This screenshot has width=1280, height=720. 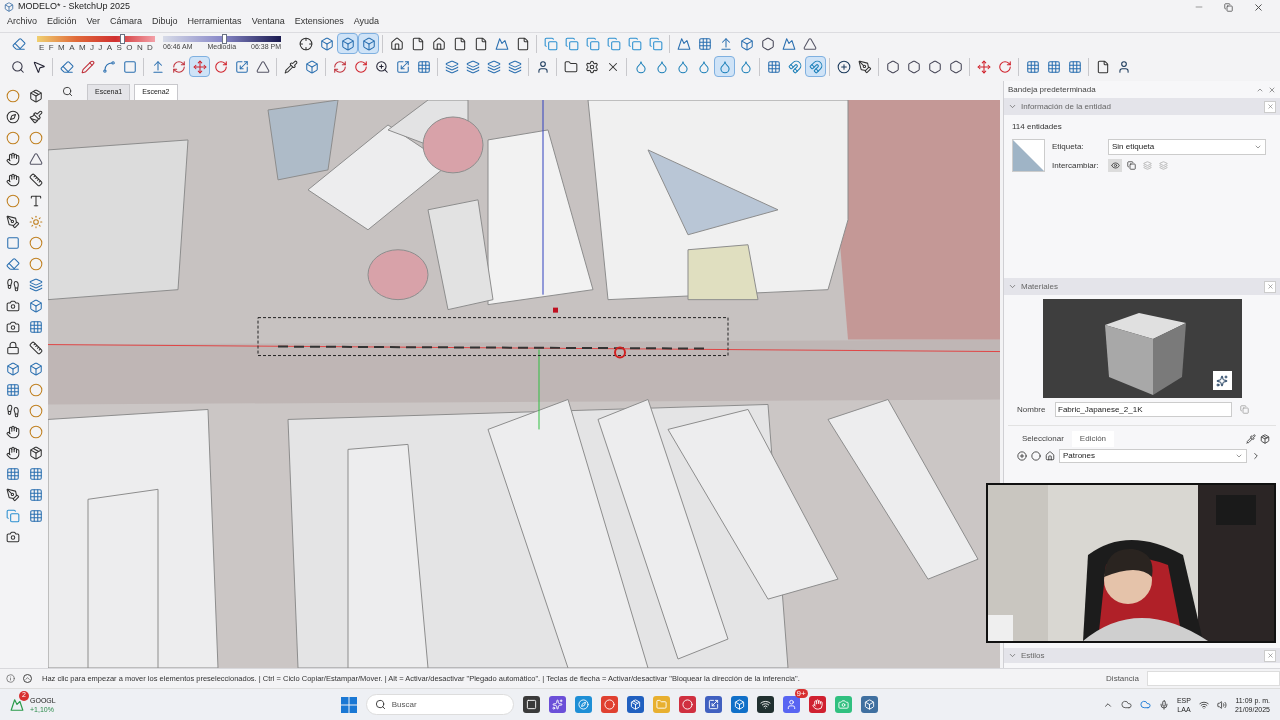 I want to click on eye-toggle-button, so click(x=1115, y=165).